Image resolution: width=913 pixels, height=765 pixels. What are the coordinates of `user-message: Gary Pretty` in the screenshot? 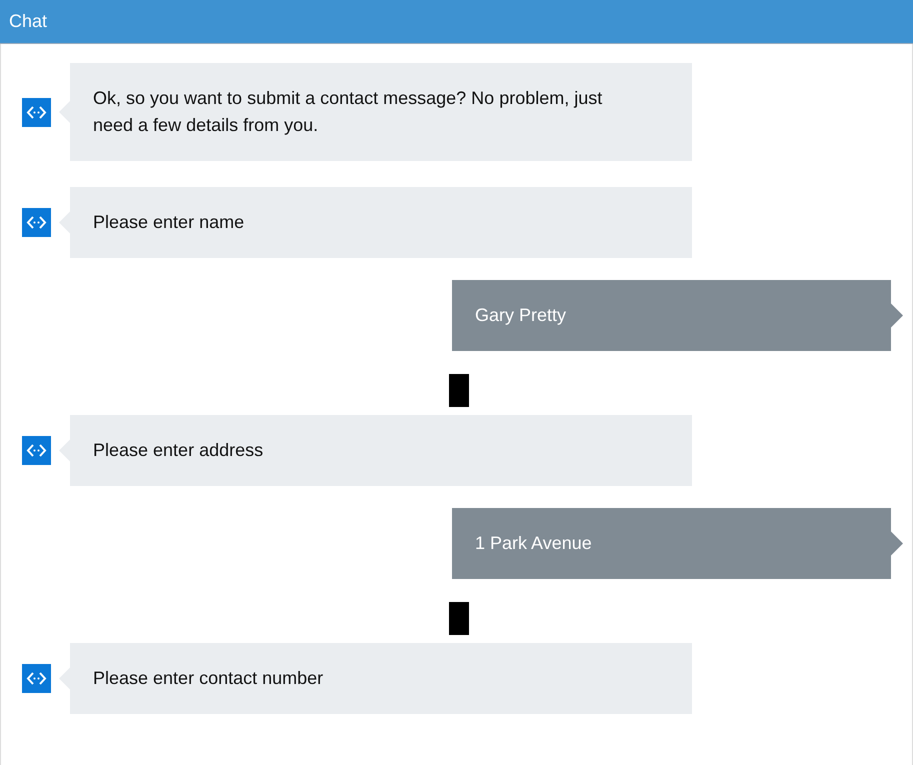 It's located at (677, 315).